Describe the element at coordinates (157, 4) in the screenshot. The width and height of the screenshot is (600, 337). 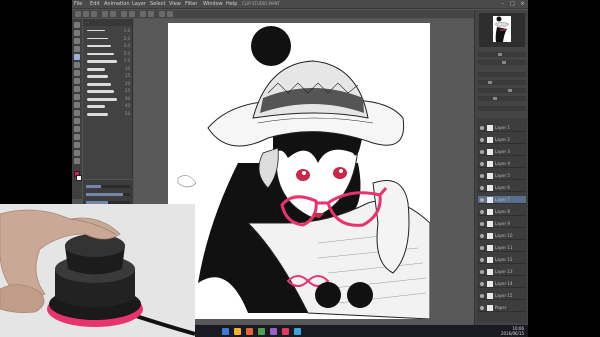
I see `menu-select: Select` at that location.